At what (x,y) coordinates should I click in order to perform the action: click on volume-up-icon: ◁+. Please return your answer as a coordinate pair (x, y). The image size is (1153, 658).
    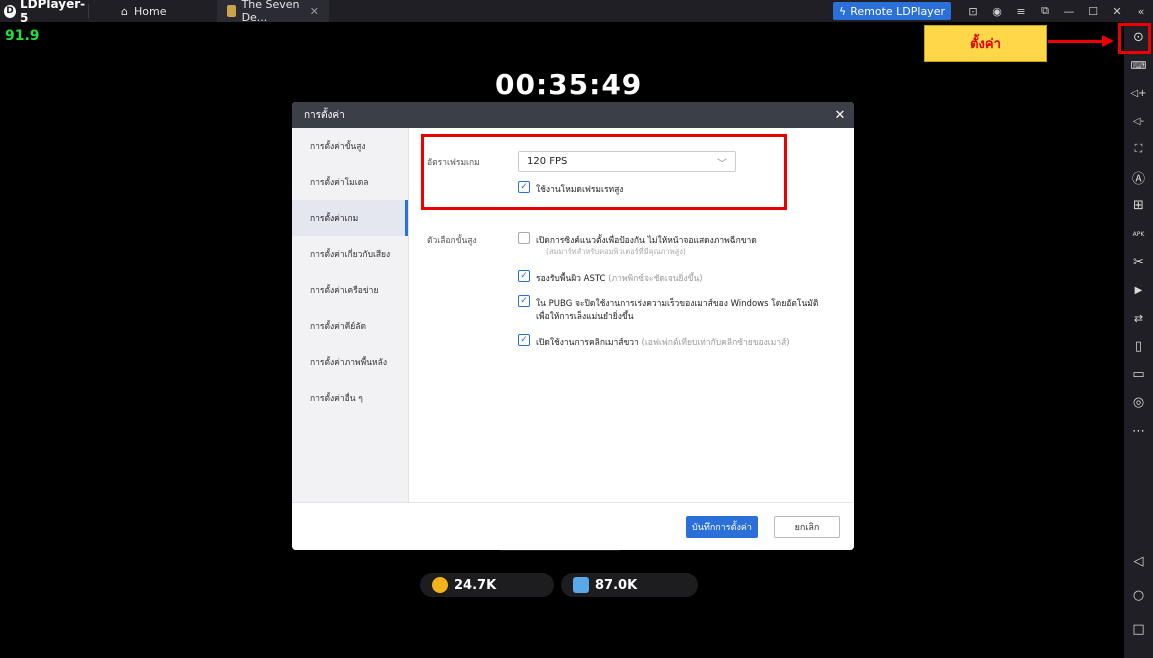
    Looking at the image, I should click on (1138, 93).